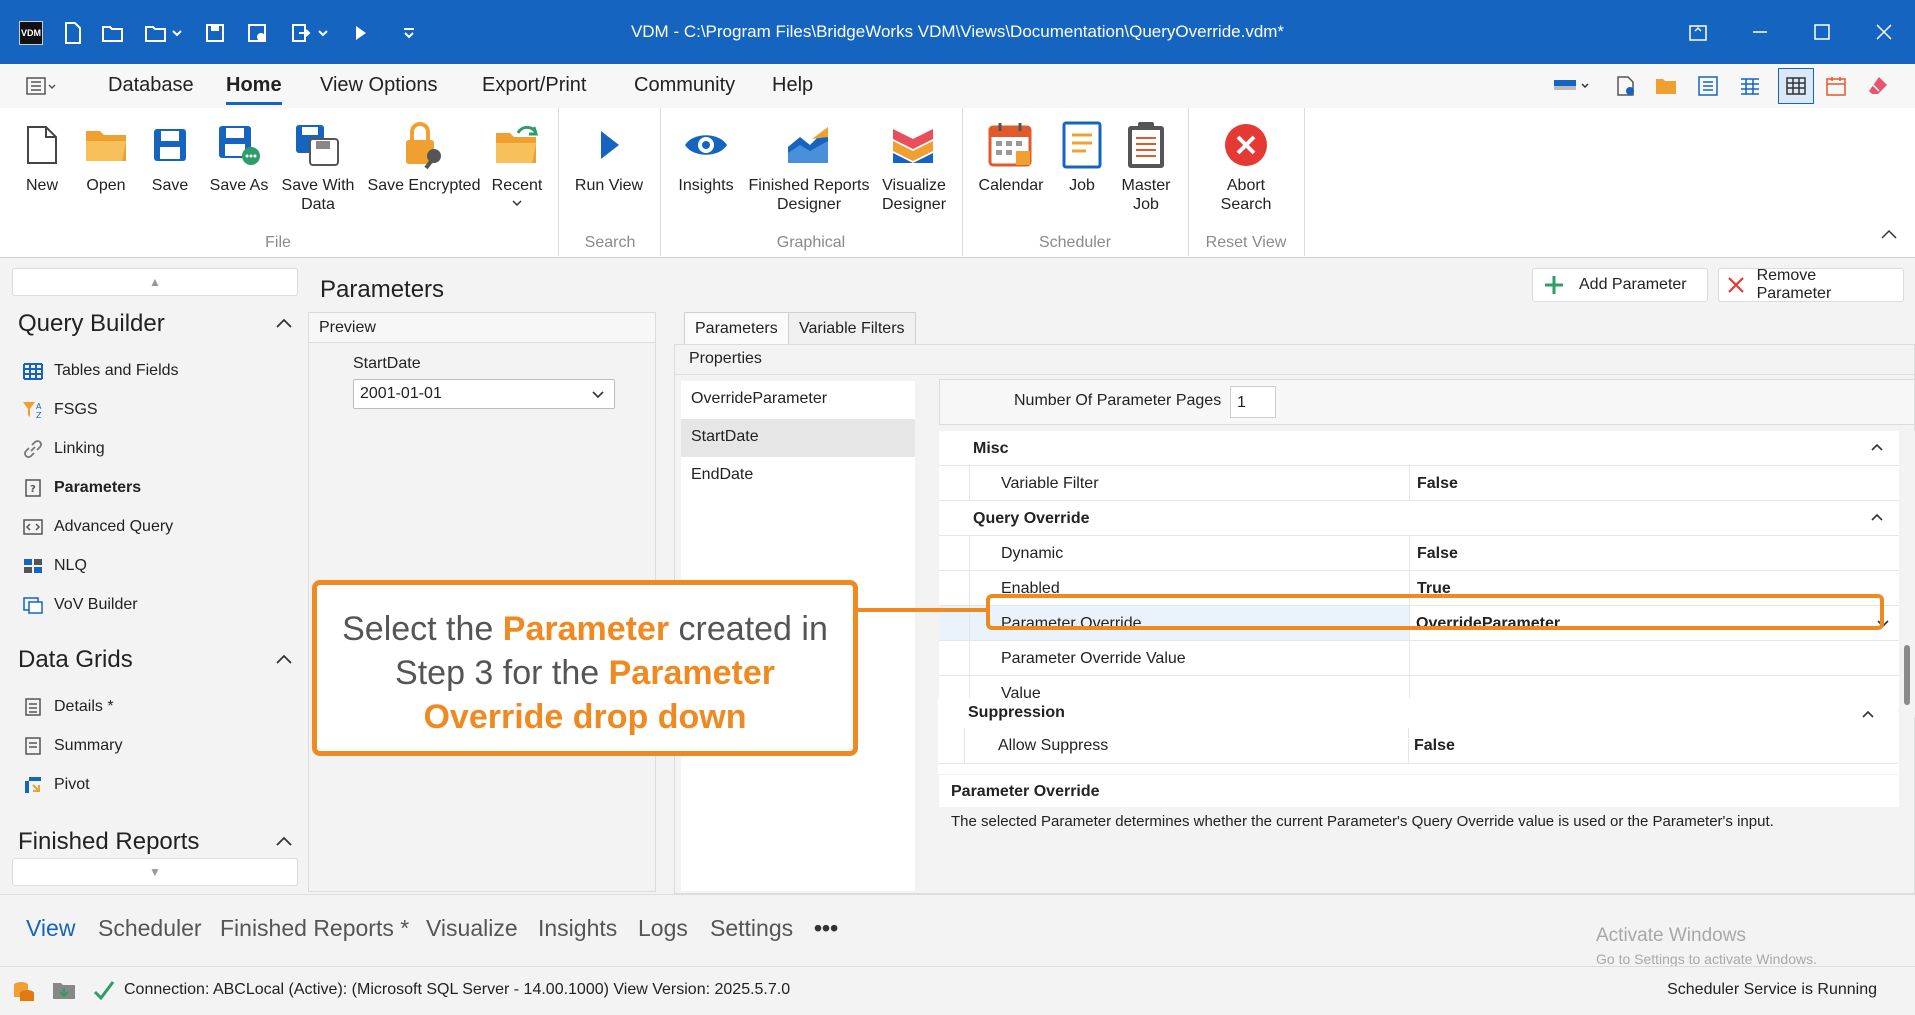 The width and height of the screenshot is (1915, 1015). What do you see at coordinates (310, 33) in the screenshot?
I see `export-icon` at bounding box center [310, 33].